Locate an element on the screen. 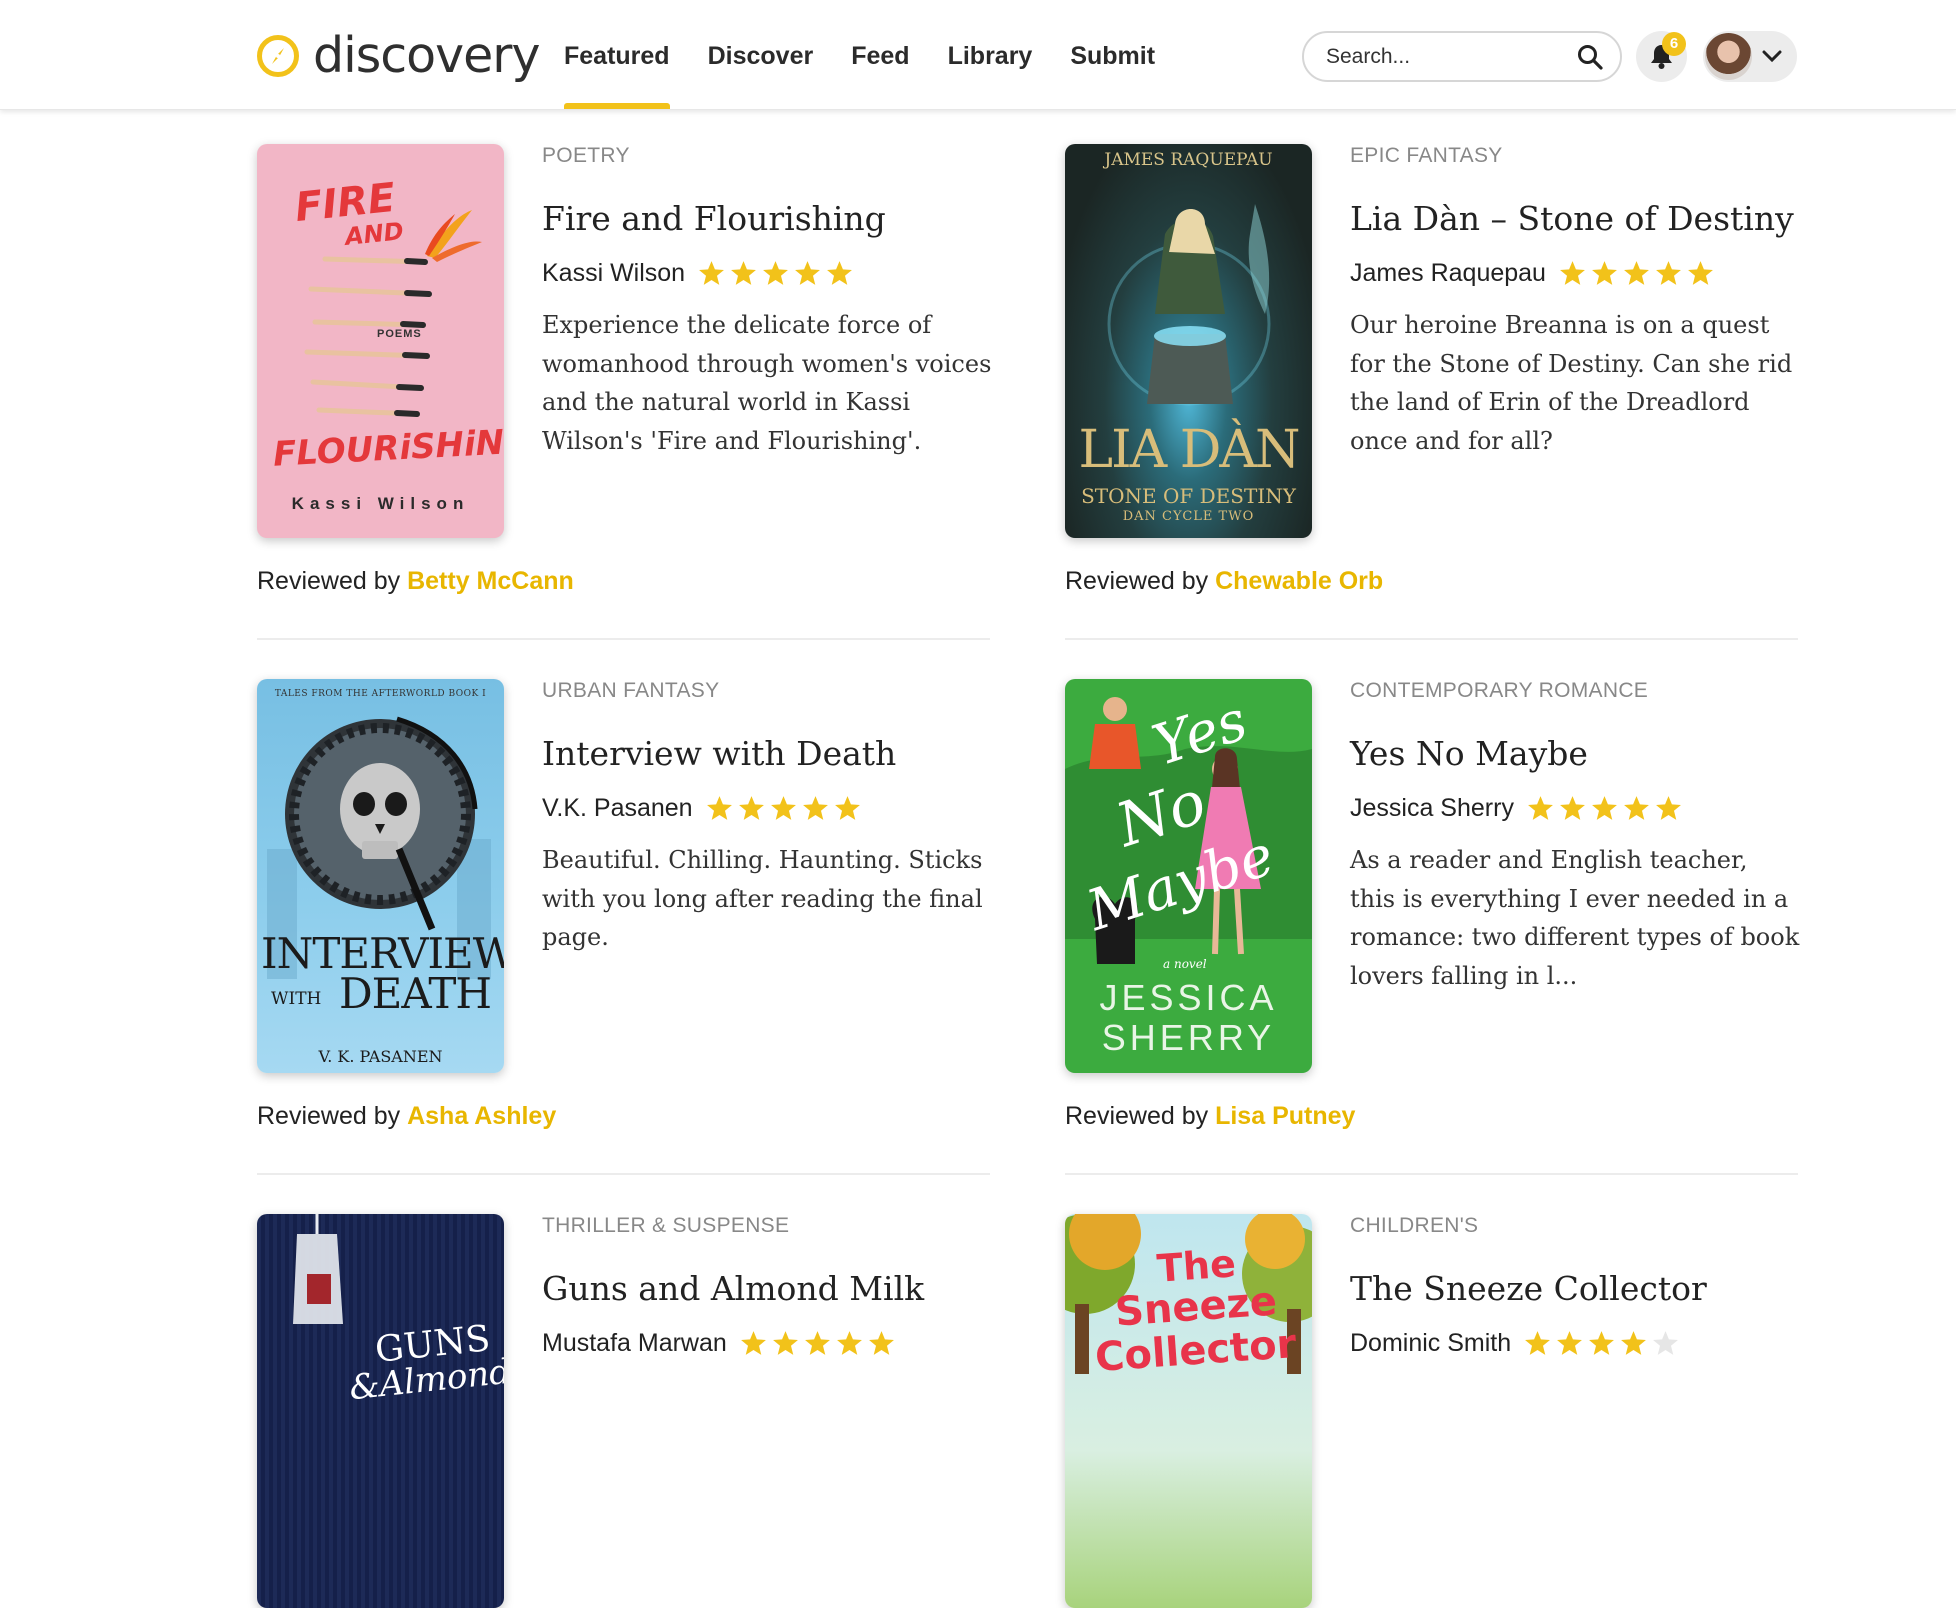 This screenshot has width=1956, height=1608. reviewer-link: Chewable Orb is located at coordinates (1299, 581).